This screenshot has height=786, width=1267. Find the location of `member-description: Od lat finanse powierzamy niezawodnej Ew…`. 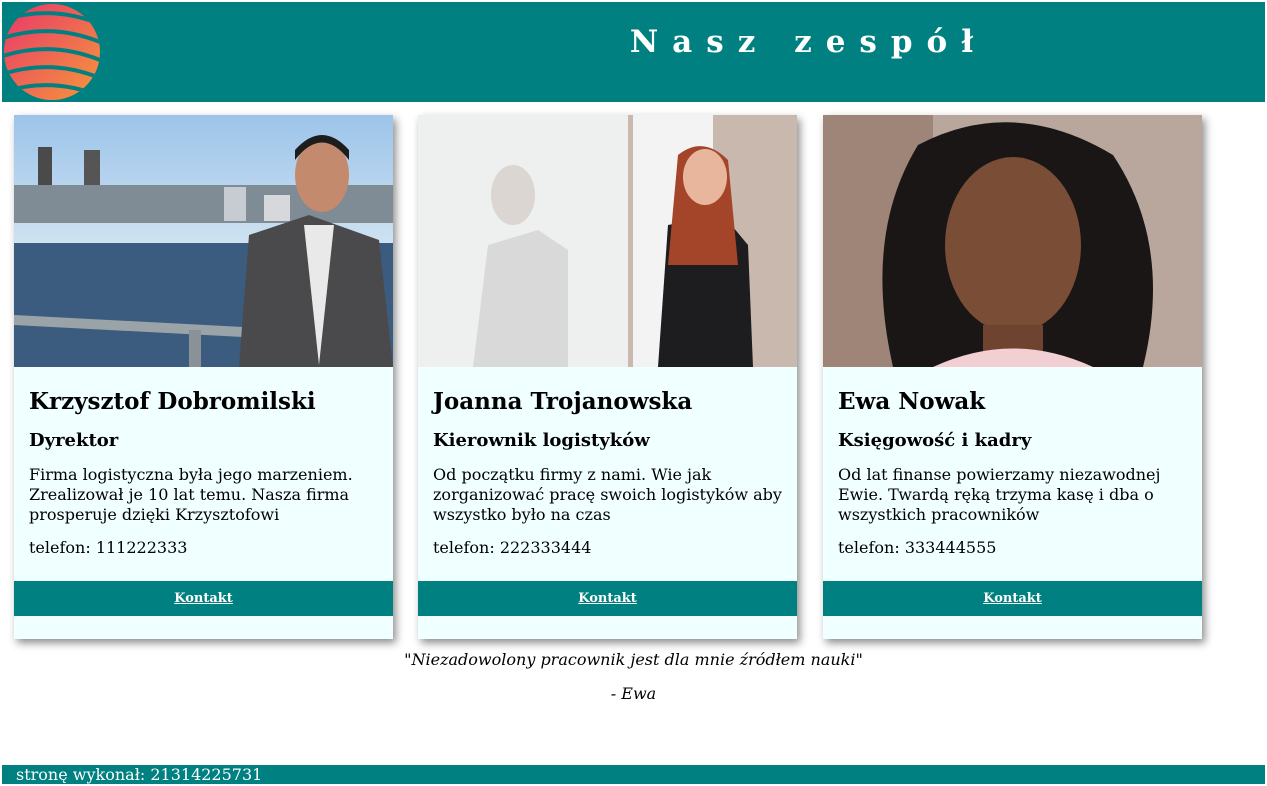

member-description: Od lat finanse powierzamy niezawodnej Ew… is located at coordinates (999, 494).